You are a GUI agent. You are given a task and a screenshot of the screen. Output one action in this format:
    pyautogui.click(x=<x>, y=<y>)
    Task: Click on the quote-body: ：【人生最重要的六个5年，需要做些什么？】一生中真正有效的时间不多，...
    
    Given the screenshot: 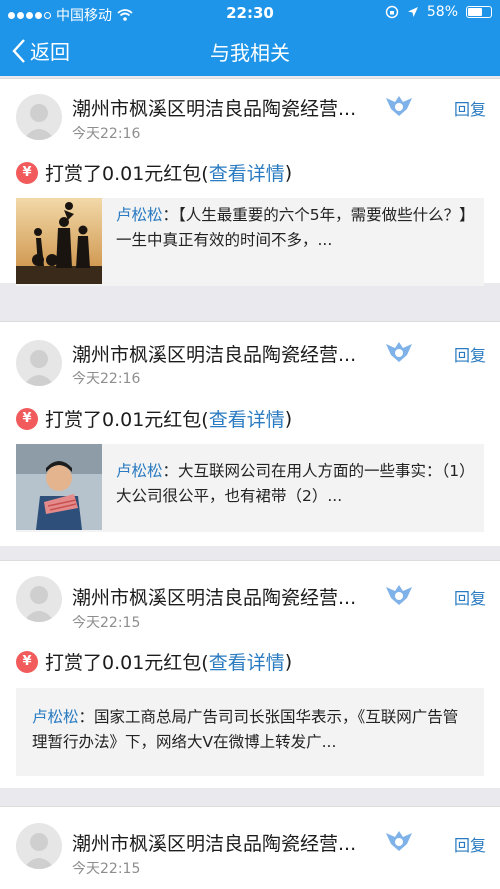 What is the action you would take?
    pyautogui.click(x=291, y=227)
    